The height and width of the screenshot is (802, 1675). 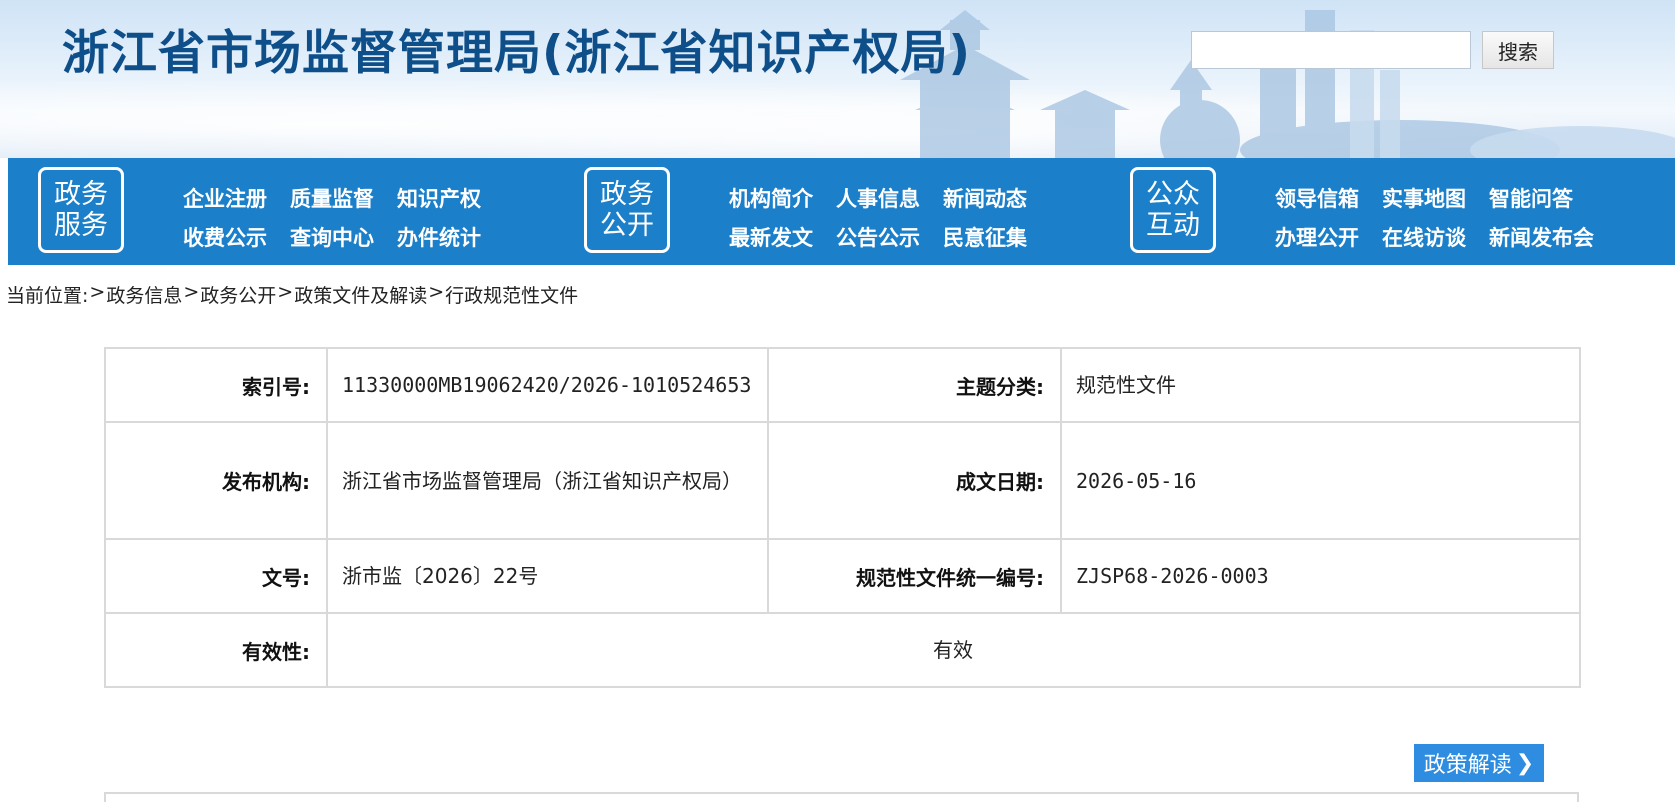 What do you see at coordinates (216, 385) in the screenshot?
I see `index-no-label: 索引号:` at bounding box center [216, 385].